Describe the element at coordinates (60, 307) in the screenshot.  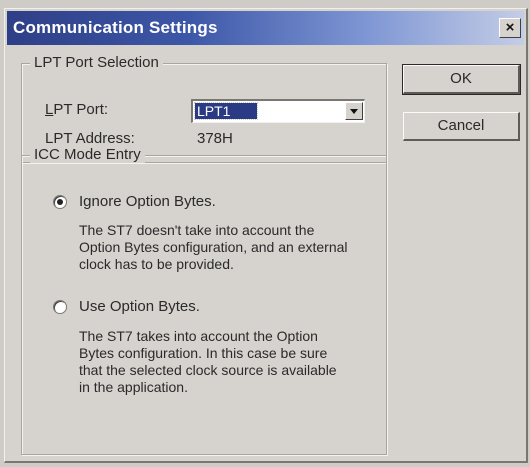
I see `use-option-bytes-radio` at that location.